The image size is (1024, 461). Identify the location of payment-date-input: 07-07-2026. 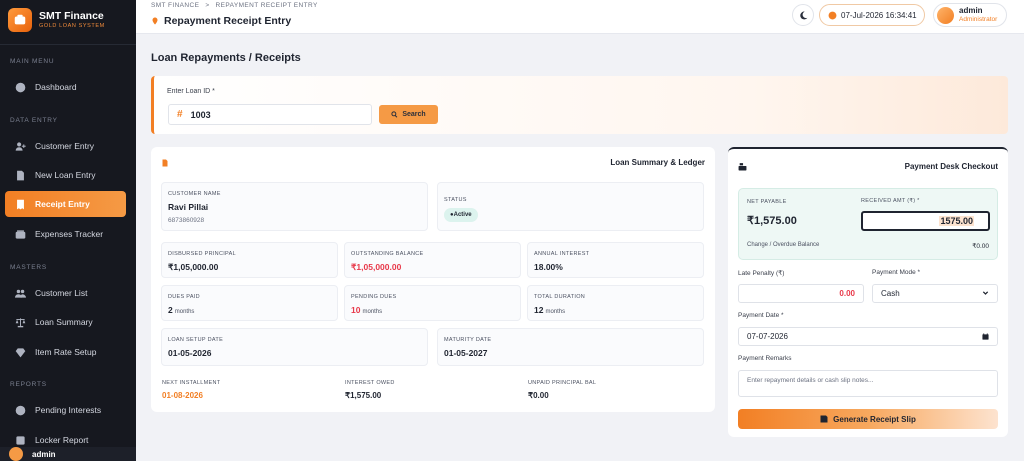
(868, 336).